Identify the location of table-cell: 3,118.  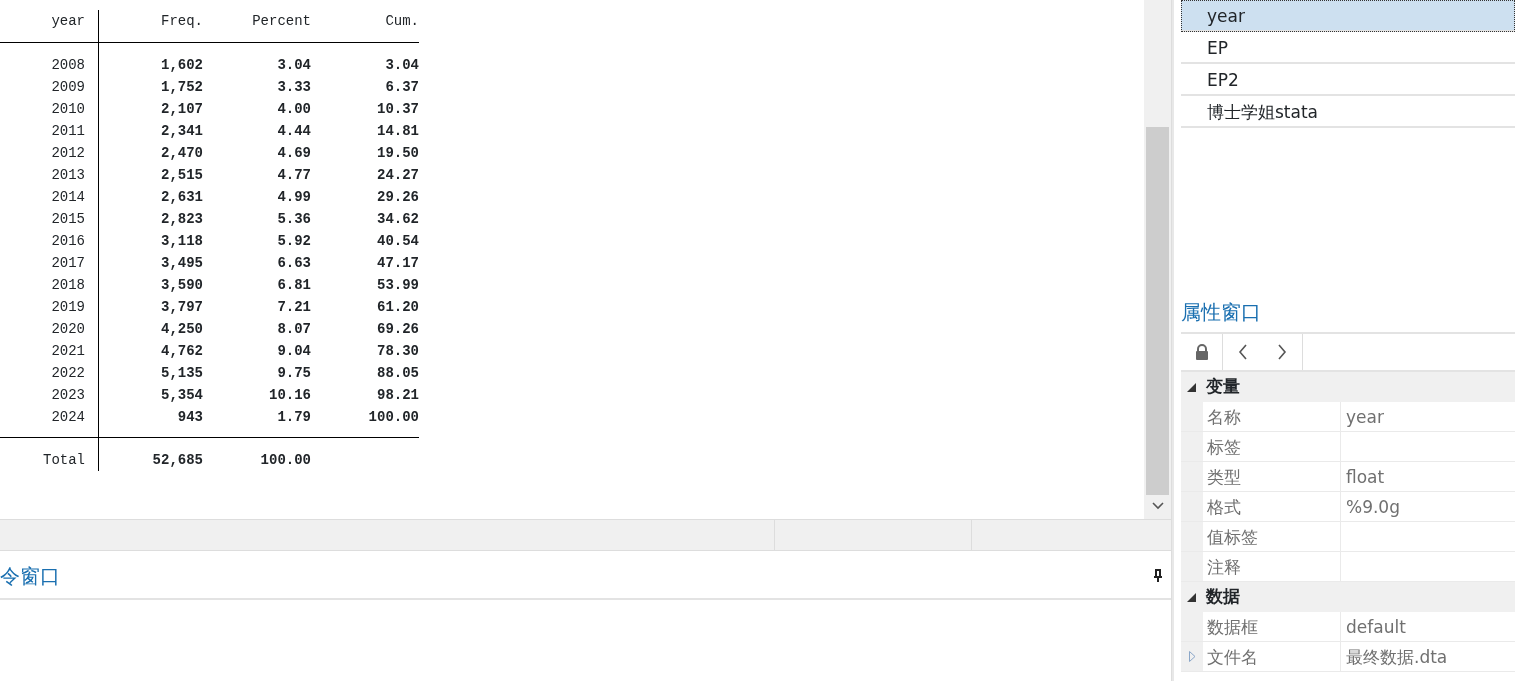
(182, 241).